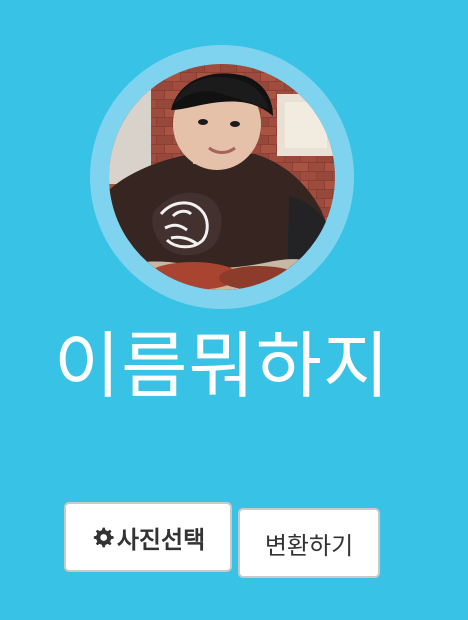  What do you see at coordinates (161, 539) in the screenshot?
I see `select-photo-label: 사진선택` at bounding box center [161, 539].